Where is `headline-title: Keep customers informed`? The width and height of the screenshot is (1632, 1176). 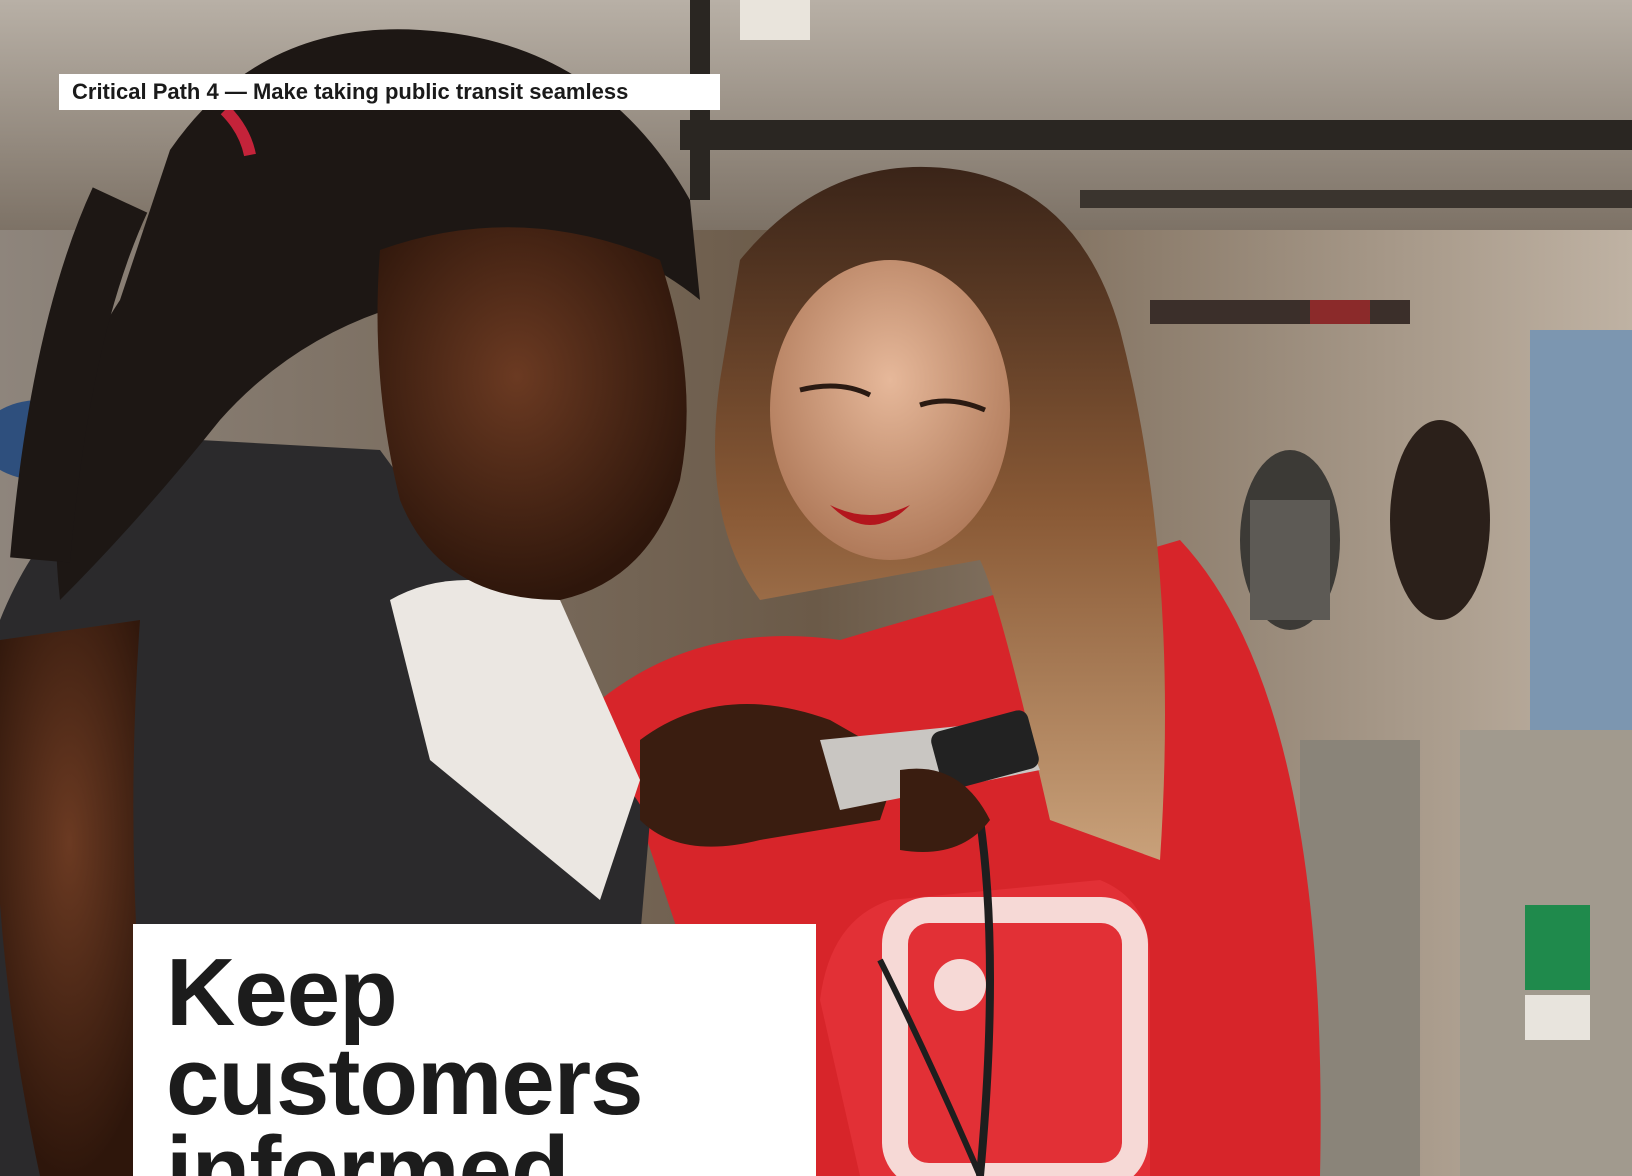 headline-title: Keep customers informed is located at coordinates (405, 1057).